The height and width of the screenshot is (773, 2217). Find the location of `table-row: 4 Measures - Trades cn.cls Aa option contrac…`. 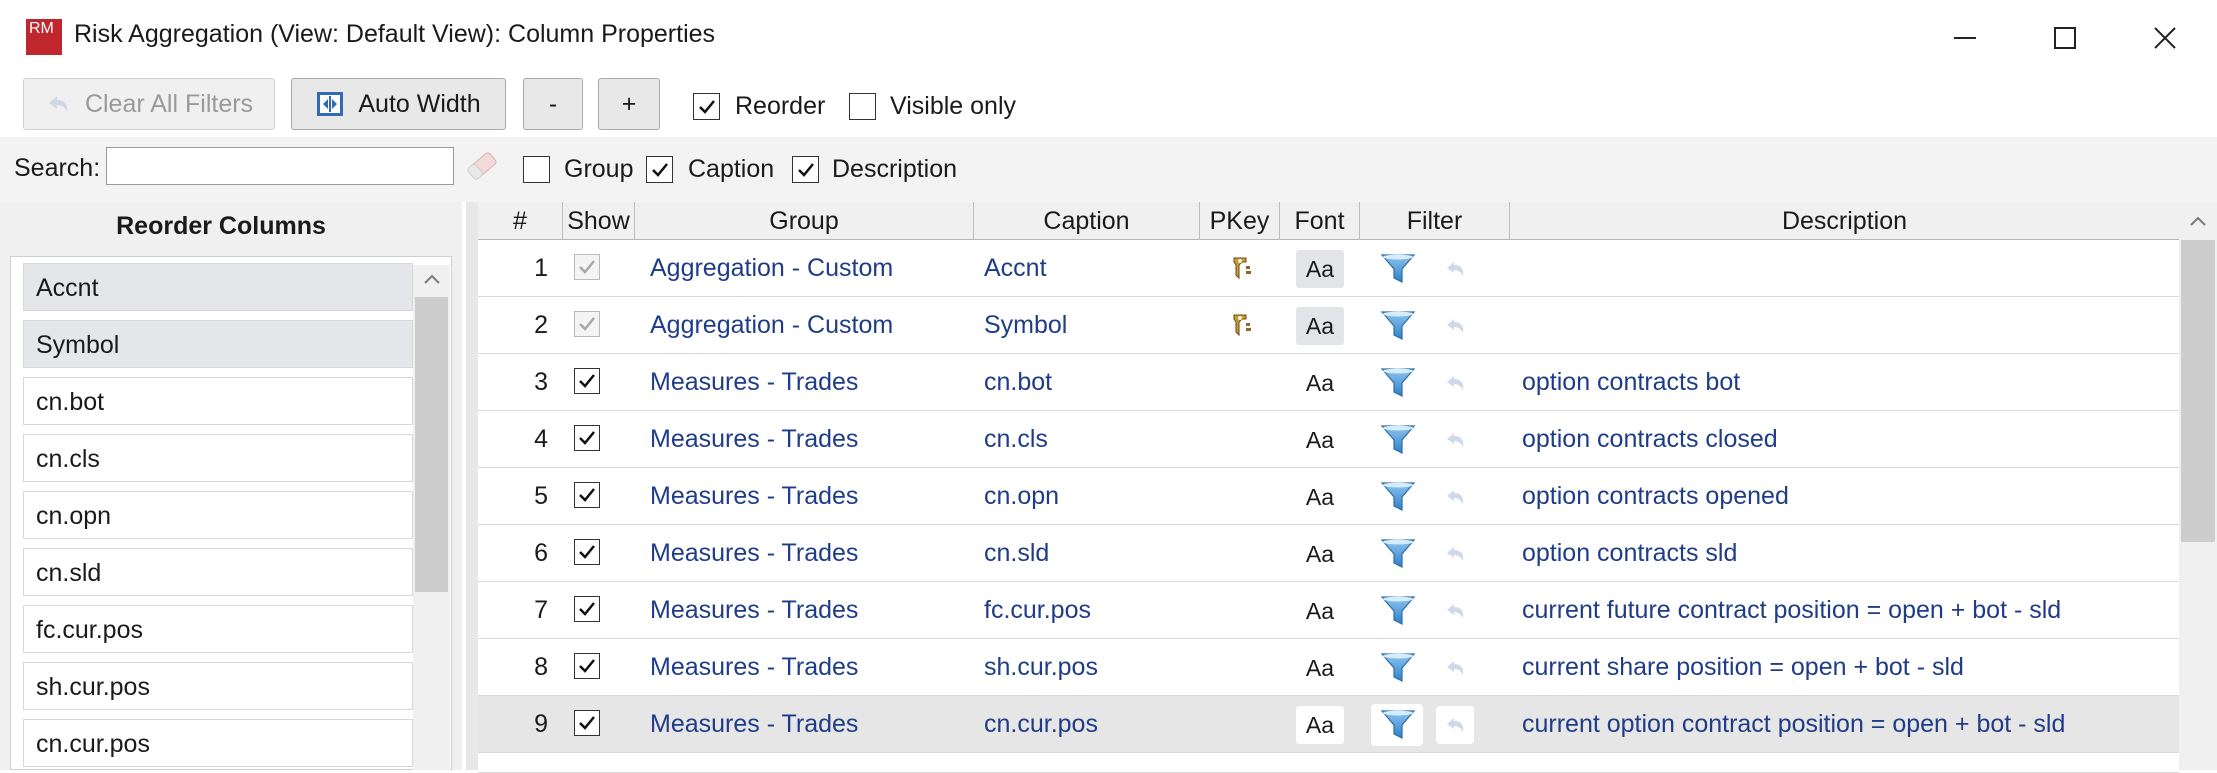

table-row: 4 Measures - Trades cn.cls Aa option contrac… is located at coordinates (1328, 439).